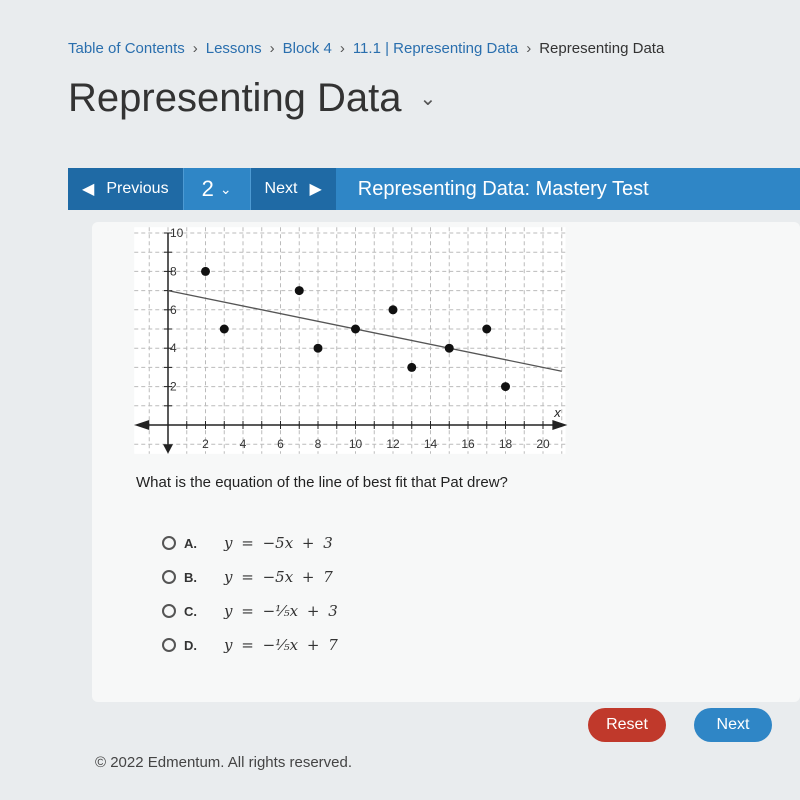 The height and width of the screenshot is (800, 800). I want to click on option-equation: y = −5x + 3, so click(278, 543).